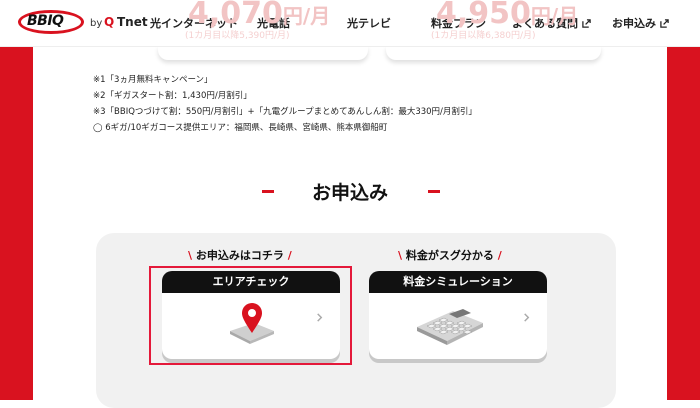  I want to click on footnote-area: ◯ 6ギガ/10ギガコース提供エリア：福岡県、長崎県、宮崎県、熊本県御船町, so click(240, 128).